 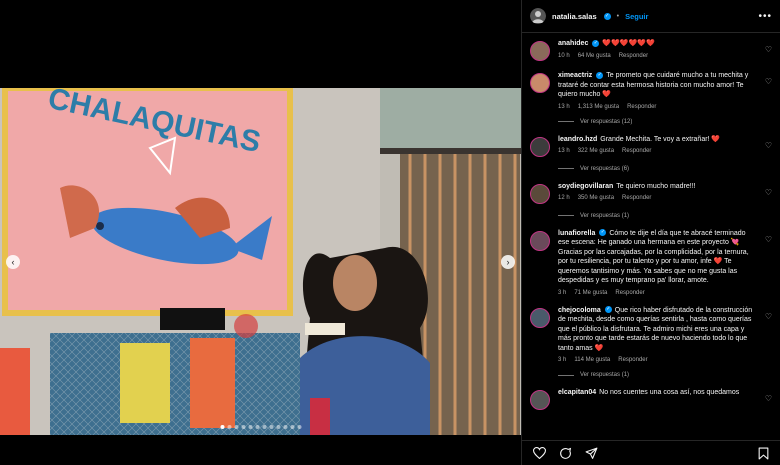 I want to click on author-username: natalia.salas, so click(x=574, y=16).